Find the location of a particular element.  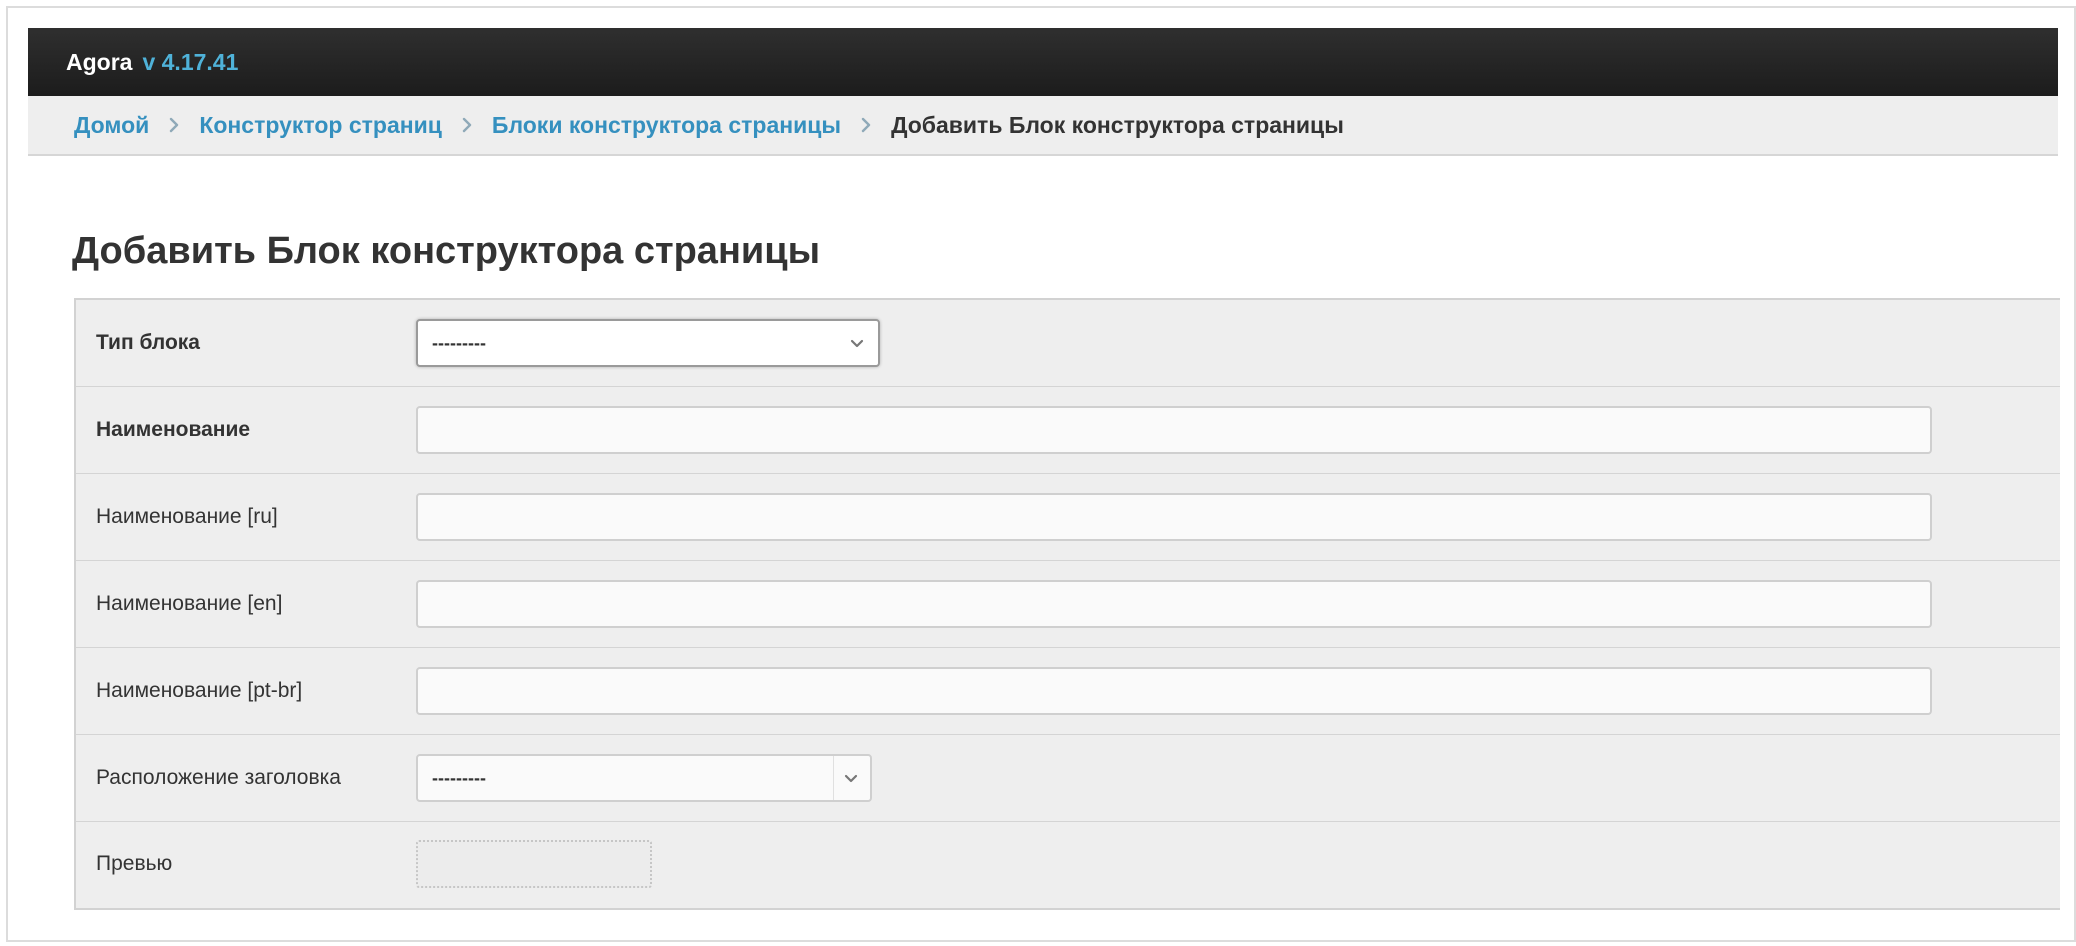

breadcrumb-page-builder: Конструктор страниц is located at coordinates (320, 125).